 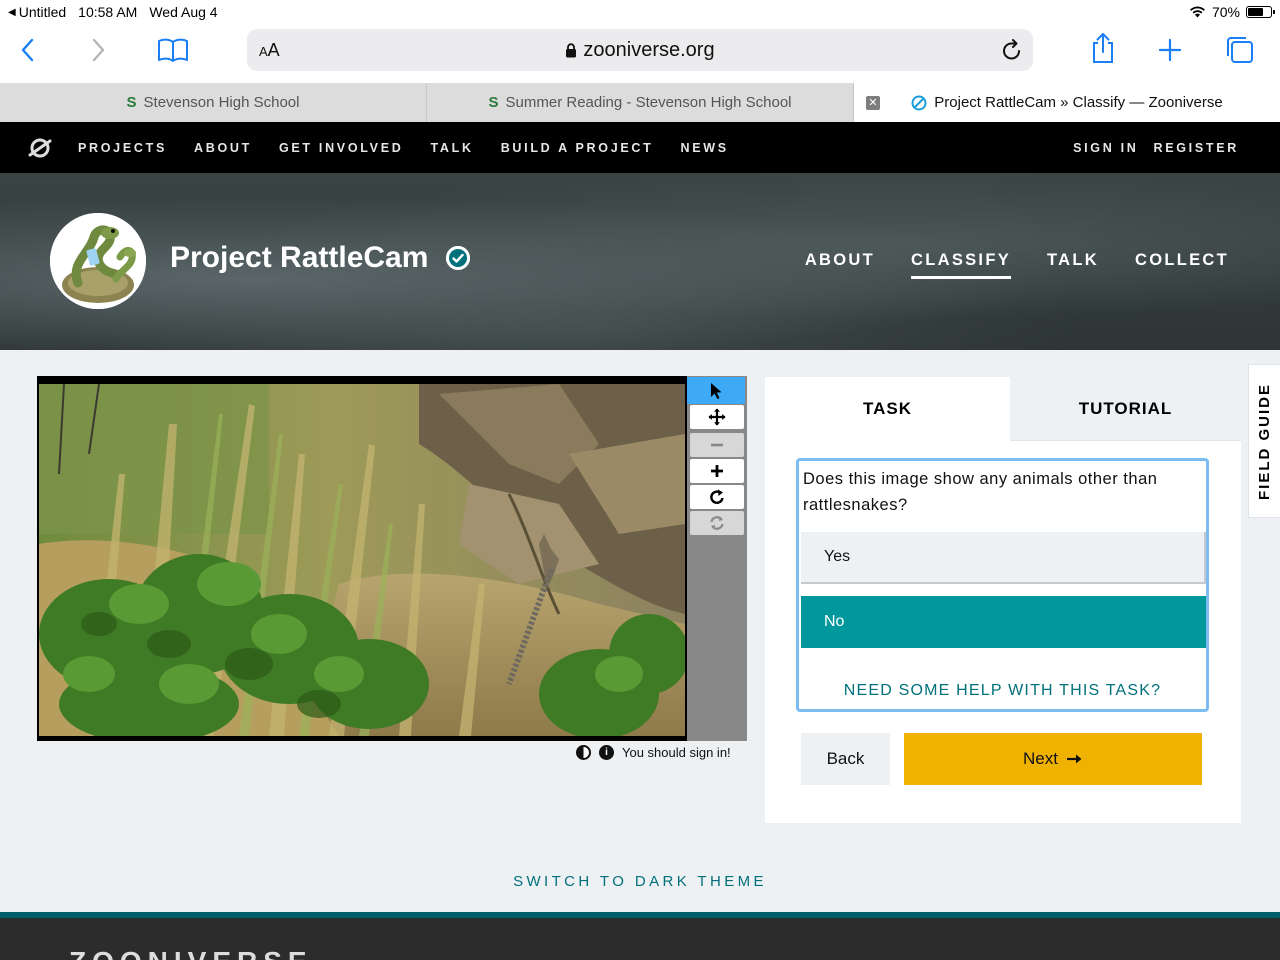 I want to click on answer-yes-button: Yes, so click(x=1003, y=558).